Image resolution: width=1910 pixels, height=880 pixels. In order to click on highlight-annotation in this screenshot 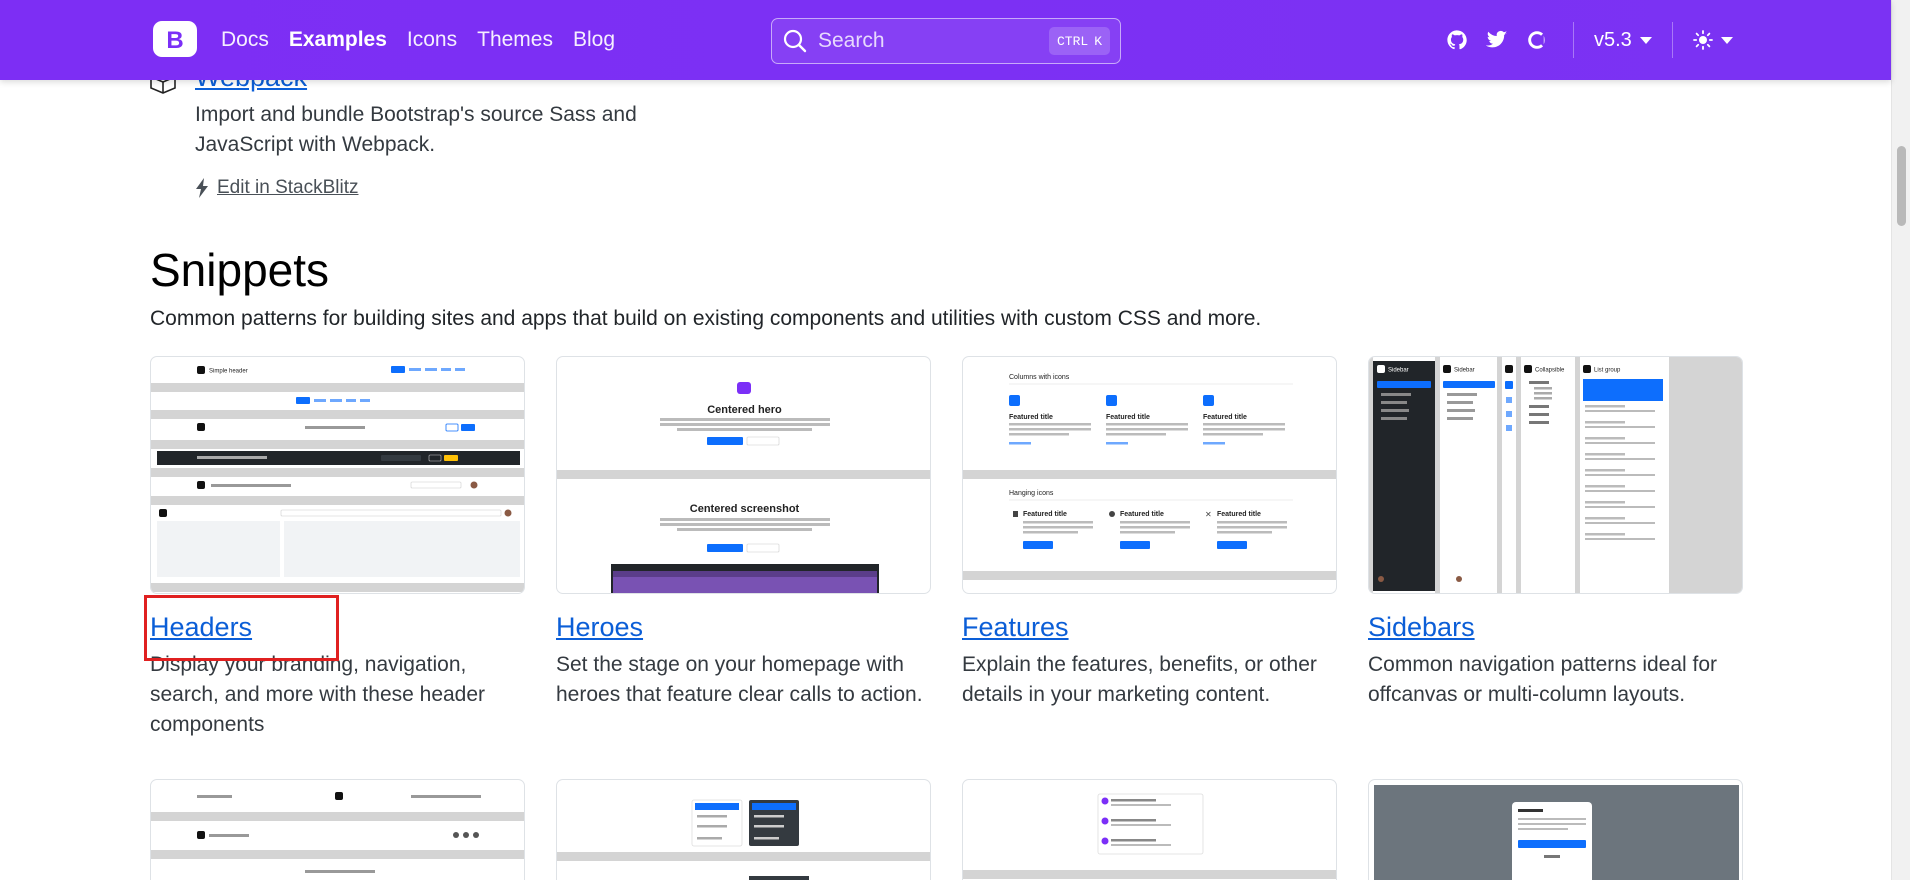, I will do `click(241, 628)`.